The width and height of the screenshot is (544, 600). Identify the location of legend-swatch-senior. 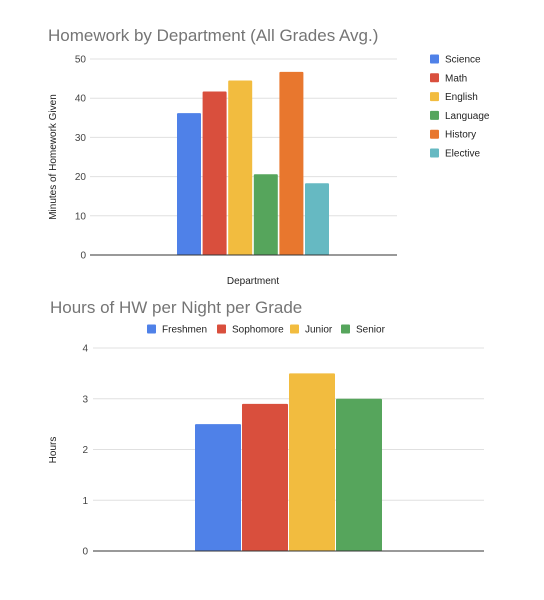
(345, 329).